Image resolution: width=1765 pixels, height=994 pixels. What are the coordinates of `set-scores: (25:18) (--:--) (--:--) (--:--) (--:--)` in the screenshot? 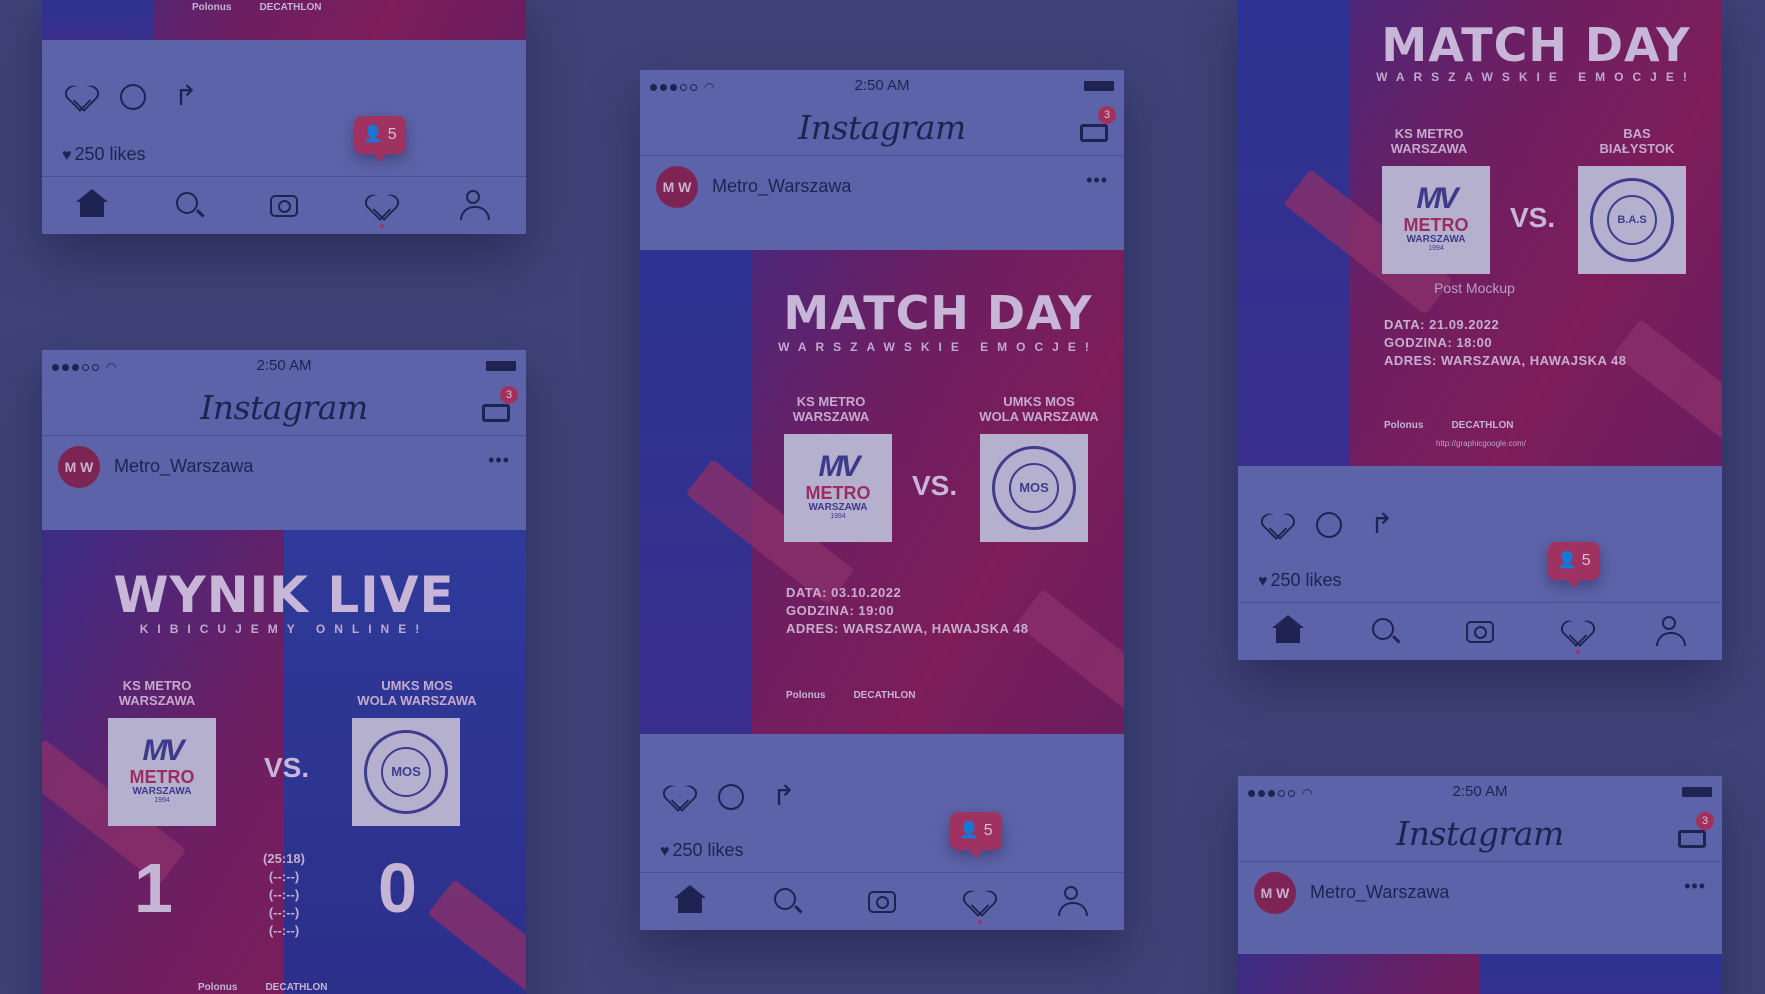 It's located at (284, 895).